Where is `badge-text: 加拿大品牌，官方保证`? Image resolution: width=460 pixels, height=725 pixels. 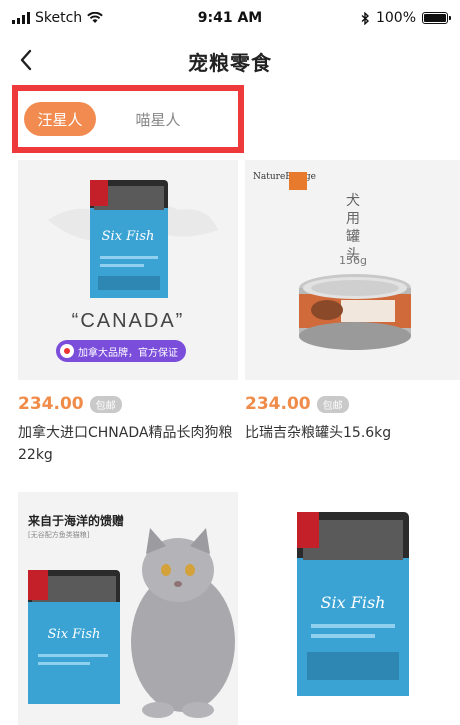
badge-text: 加拿大品牌，官方保证 is located at coordinates (128, 353).